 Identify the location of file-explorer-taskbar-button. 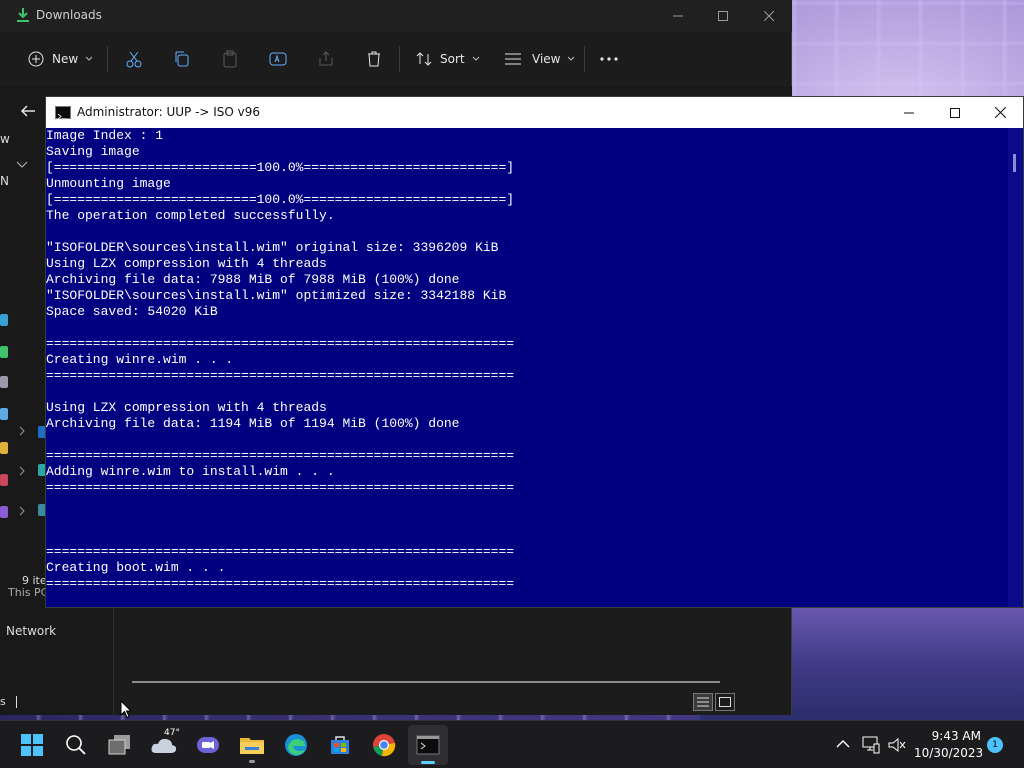
(252, 745).